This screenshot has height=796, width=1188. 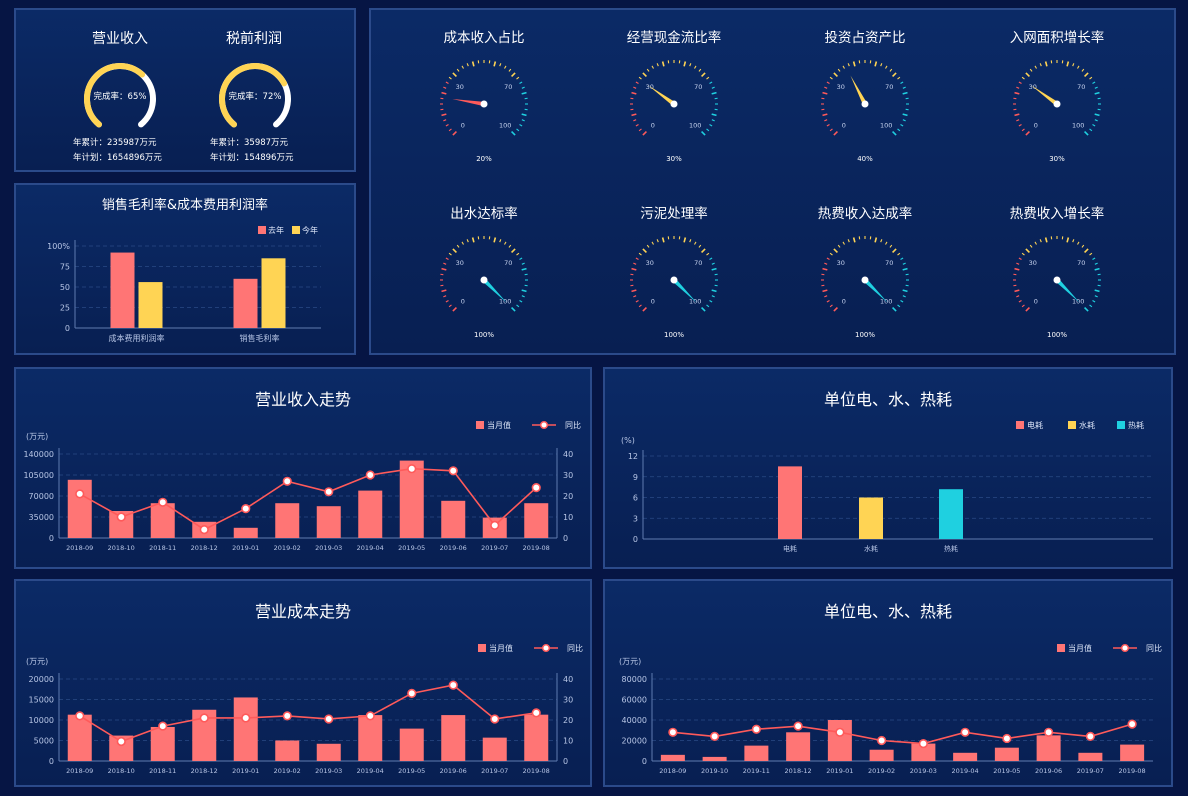 I want to click on y-tick-label: 20000, so click(x=634, y=741).